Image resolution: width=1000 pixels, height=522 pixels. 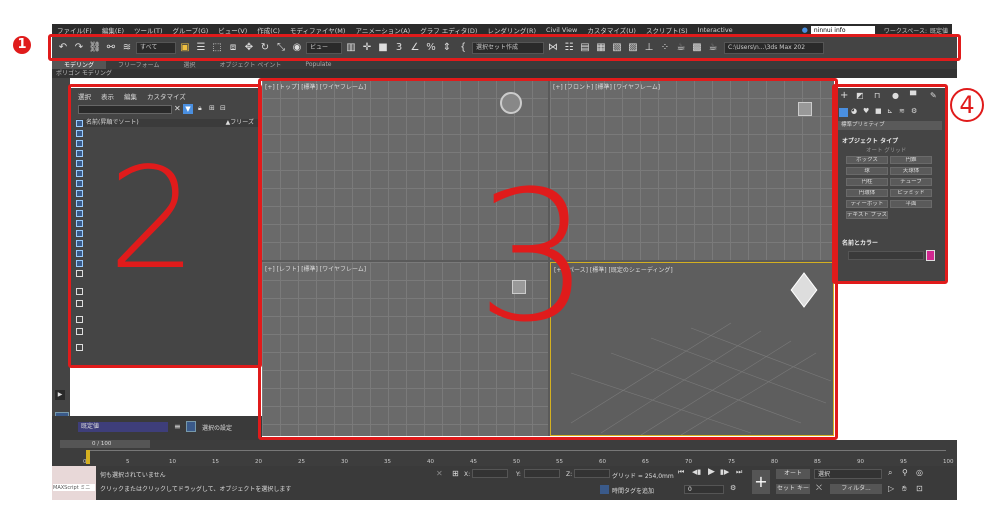 What do you see at coordinates (79, 273) in the screenshot?
I see `display-dependents-icon` at bounding box center [79, 273].